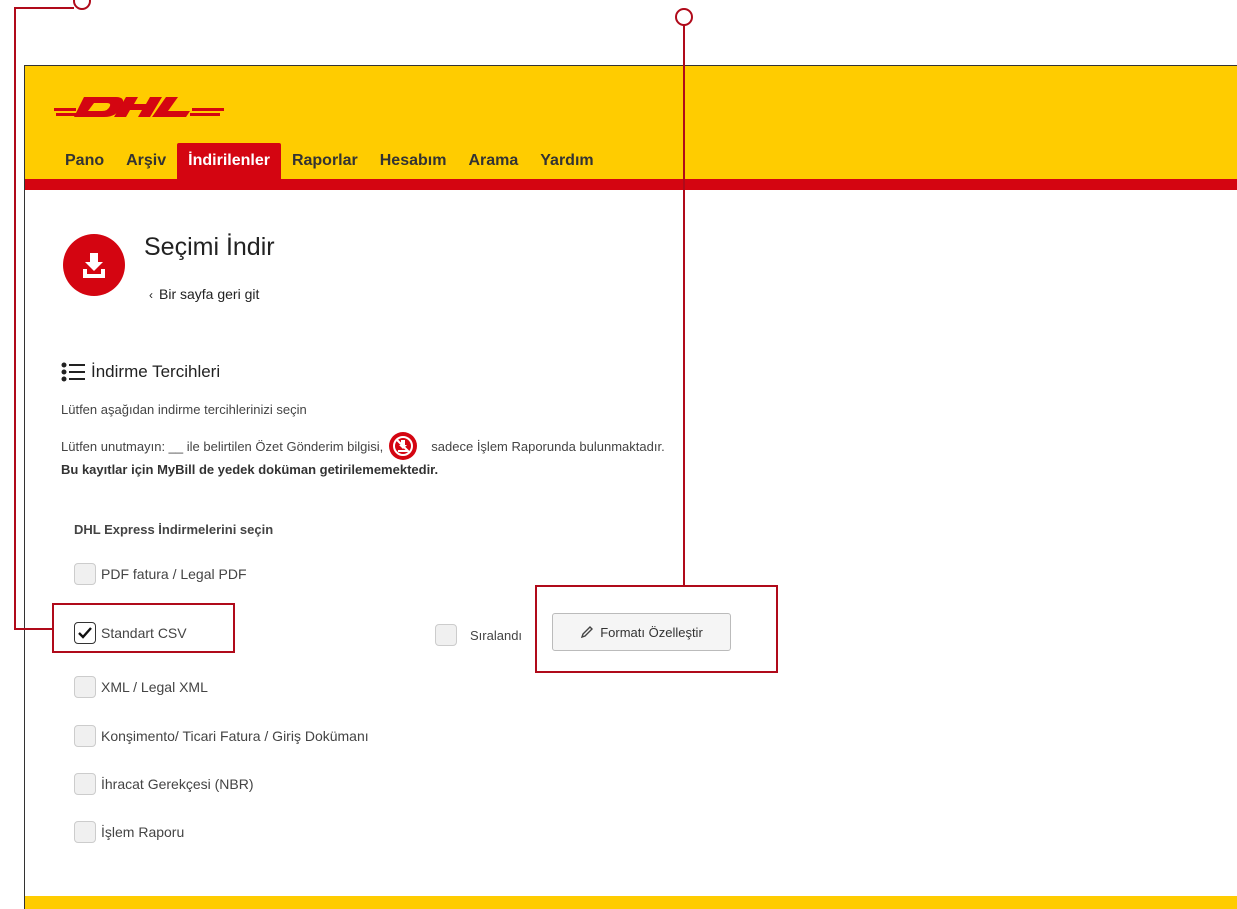  What do you see at coordinates (229, 161) in the screenshot?
I see `nav-item-indirilenler: İndirilenler` at bounding box center [229, 161].